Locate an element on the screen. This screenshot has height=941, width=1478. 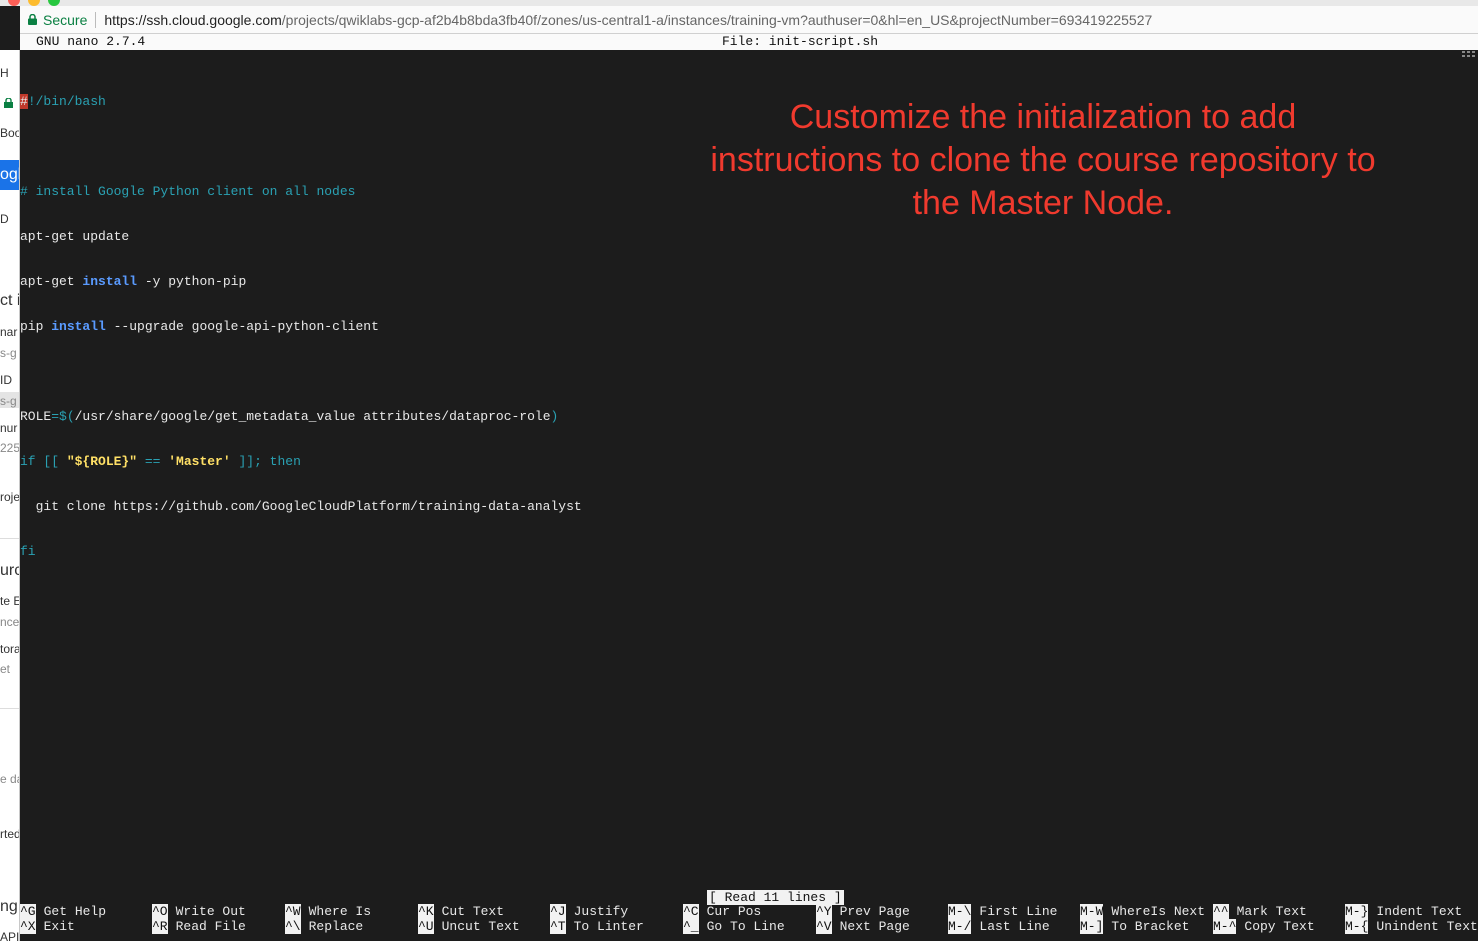
shortcut-item: M-W WhereIs Next is located at coordinates (1142, 911).